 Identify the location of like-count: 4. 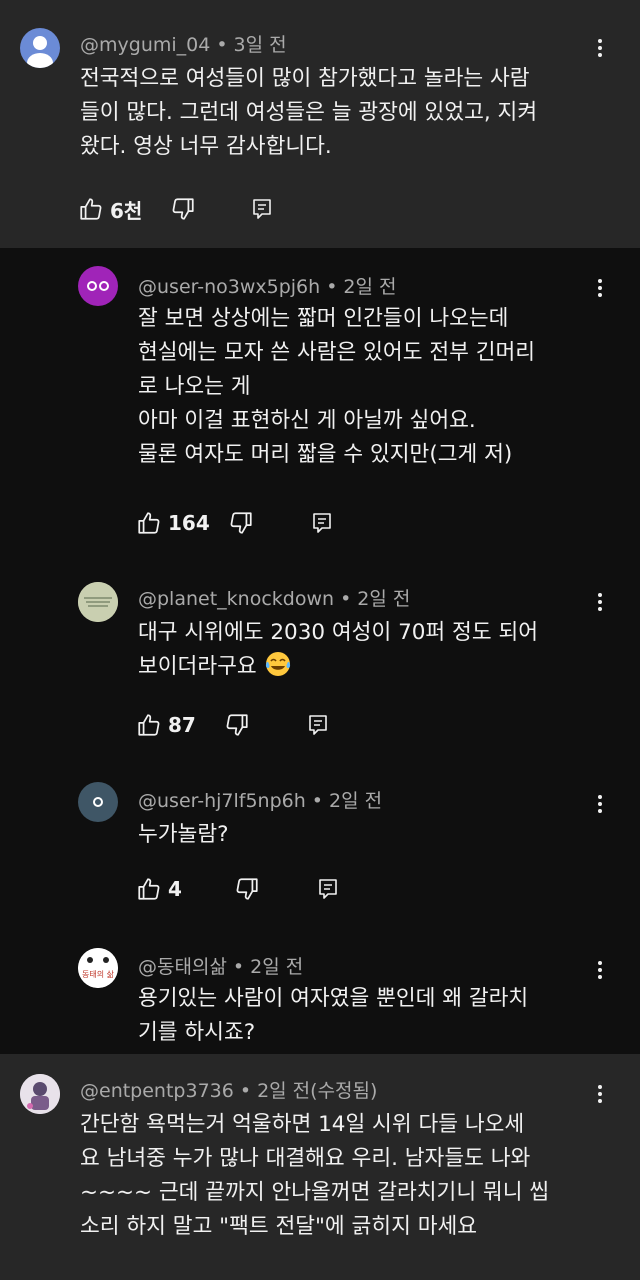
(175, 889).